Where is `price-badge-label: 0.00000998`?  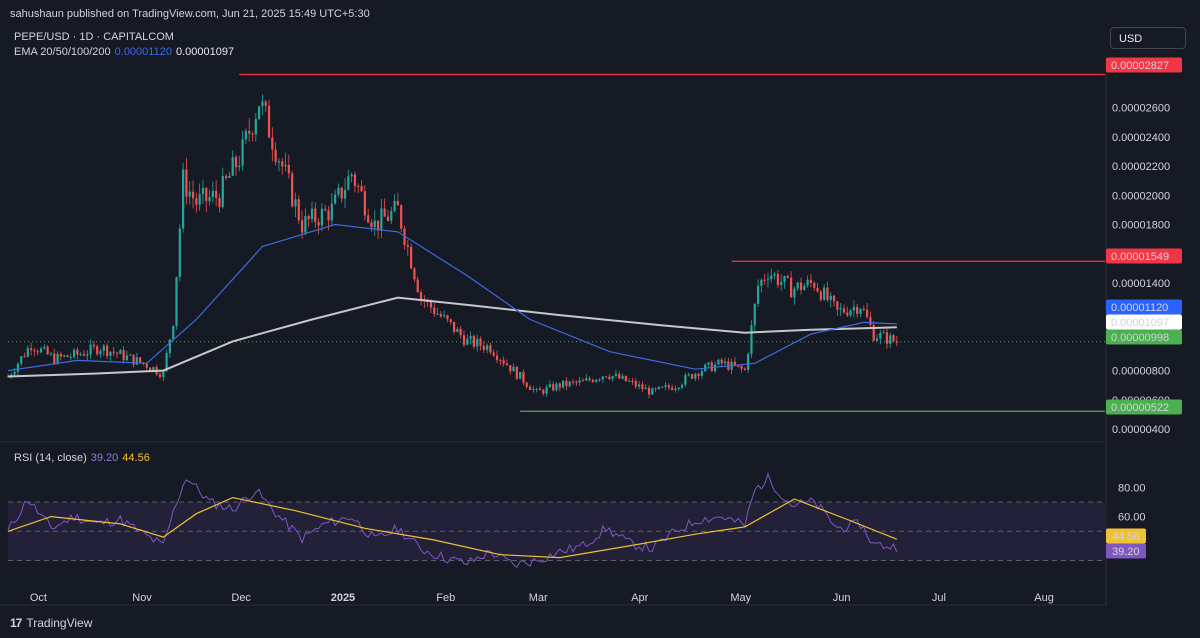
price-badge-label: 0.00000998 is located at coordinates (1140, 338).